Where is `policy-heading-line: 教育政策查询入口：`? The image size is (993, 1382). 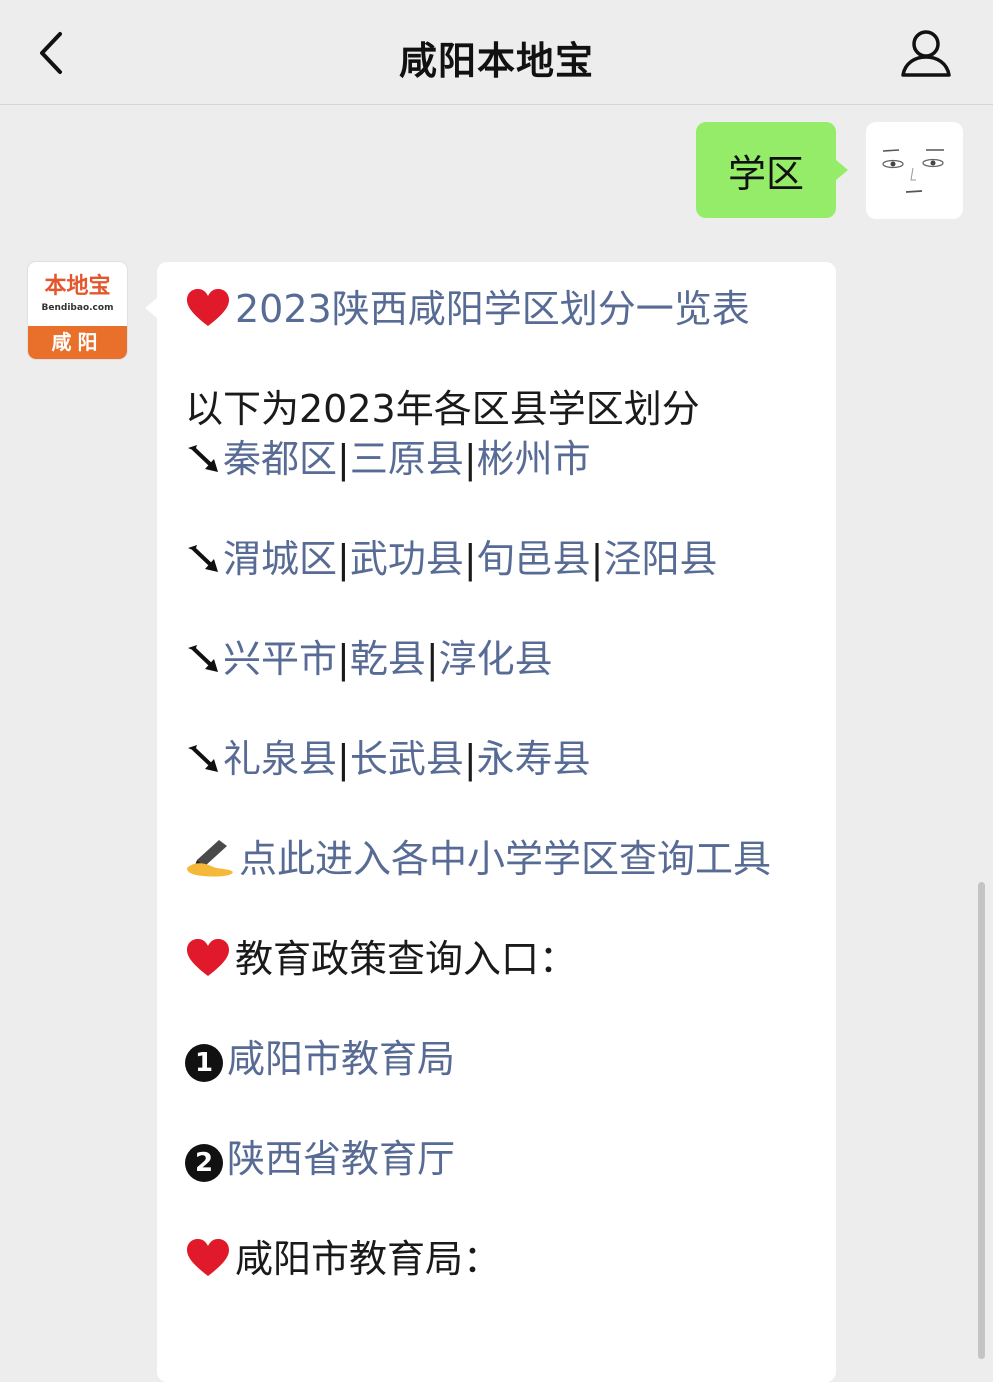 policy-heading-line: 教育政策查询入口： is located at coordinates (496, 959).